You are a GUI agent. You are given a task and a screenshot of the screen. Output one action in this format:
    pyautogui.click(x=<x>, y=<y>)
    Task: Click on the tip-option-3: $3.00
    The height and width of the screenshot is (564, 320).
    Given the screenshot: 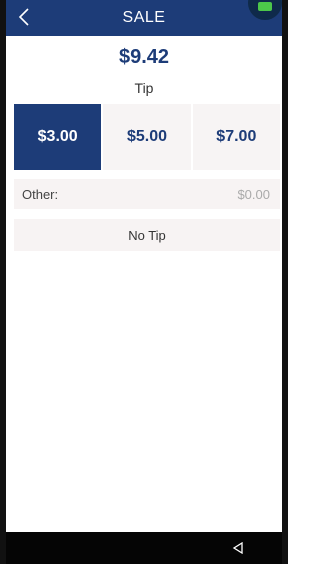 What is the action you would take?
    pyautogui.click(x=58, y=137)
    